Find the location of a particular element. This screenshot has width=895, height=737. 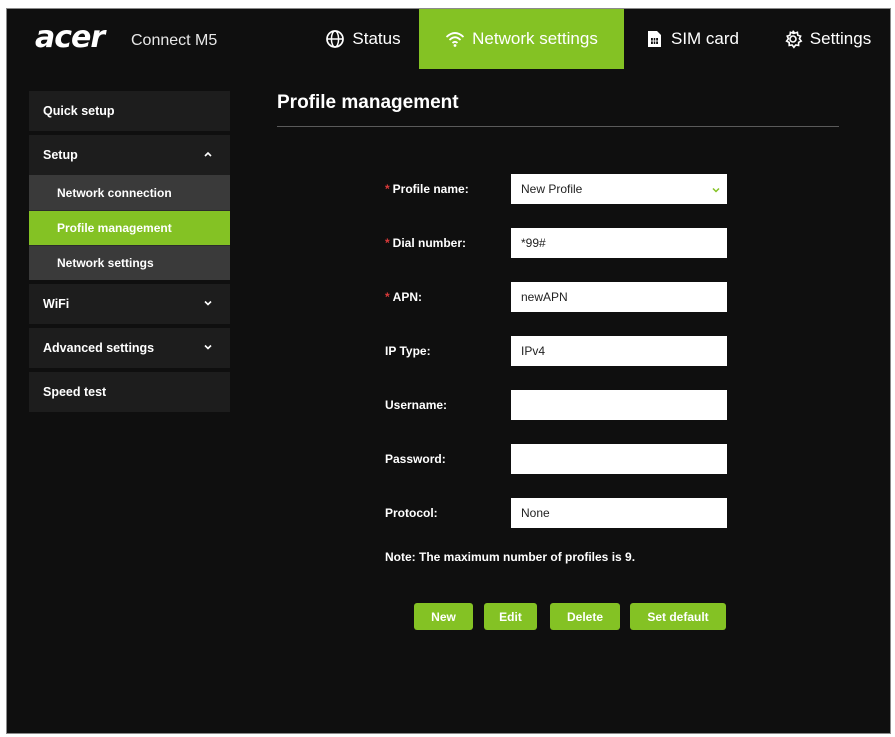

nav-status: Status is located at coordinates (363, 39).